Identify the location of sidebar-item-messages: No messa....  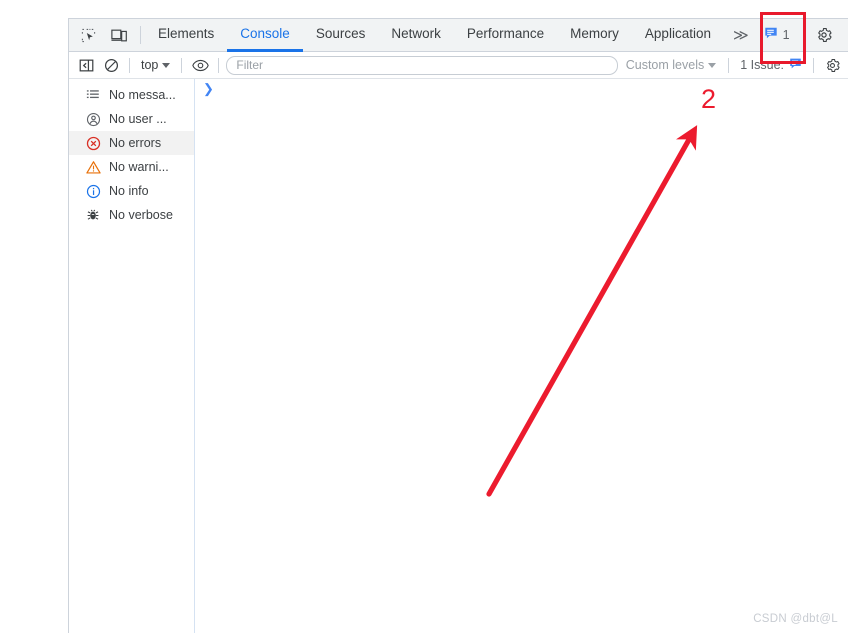
(131, 95).